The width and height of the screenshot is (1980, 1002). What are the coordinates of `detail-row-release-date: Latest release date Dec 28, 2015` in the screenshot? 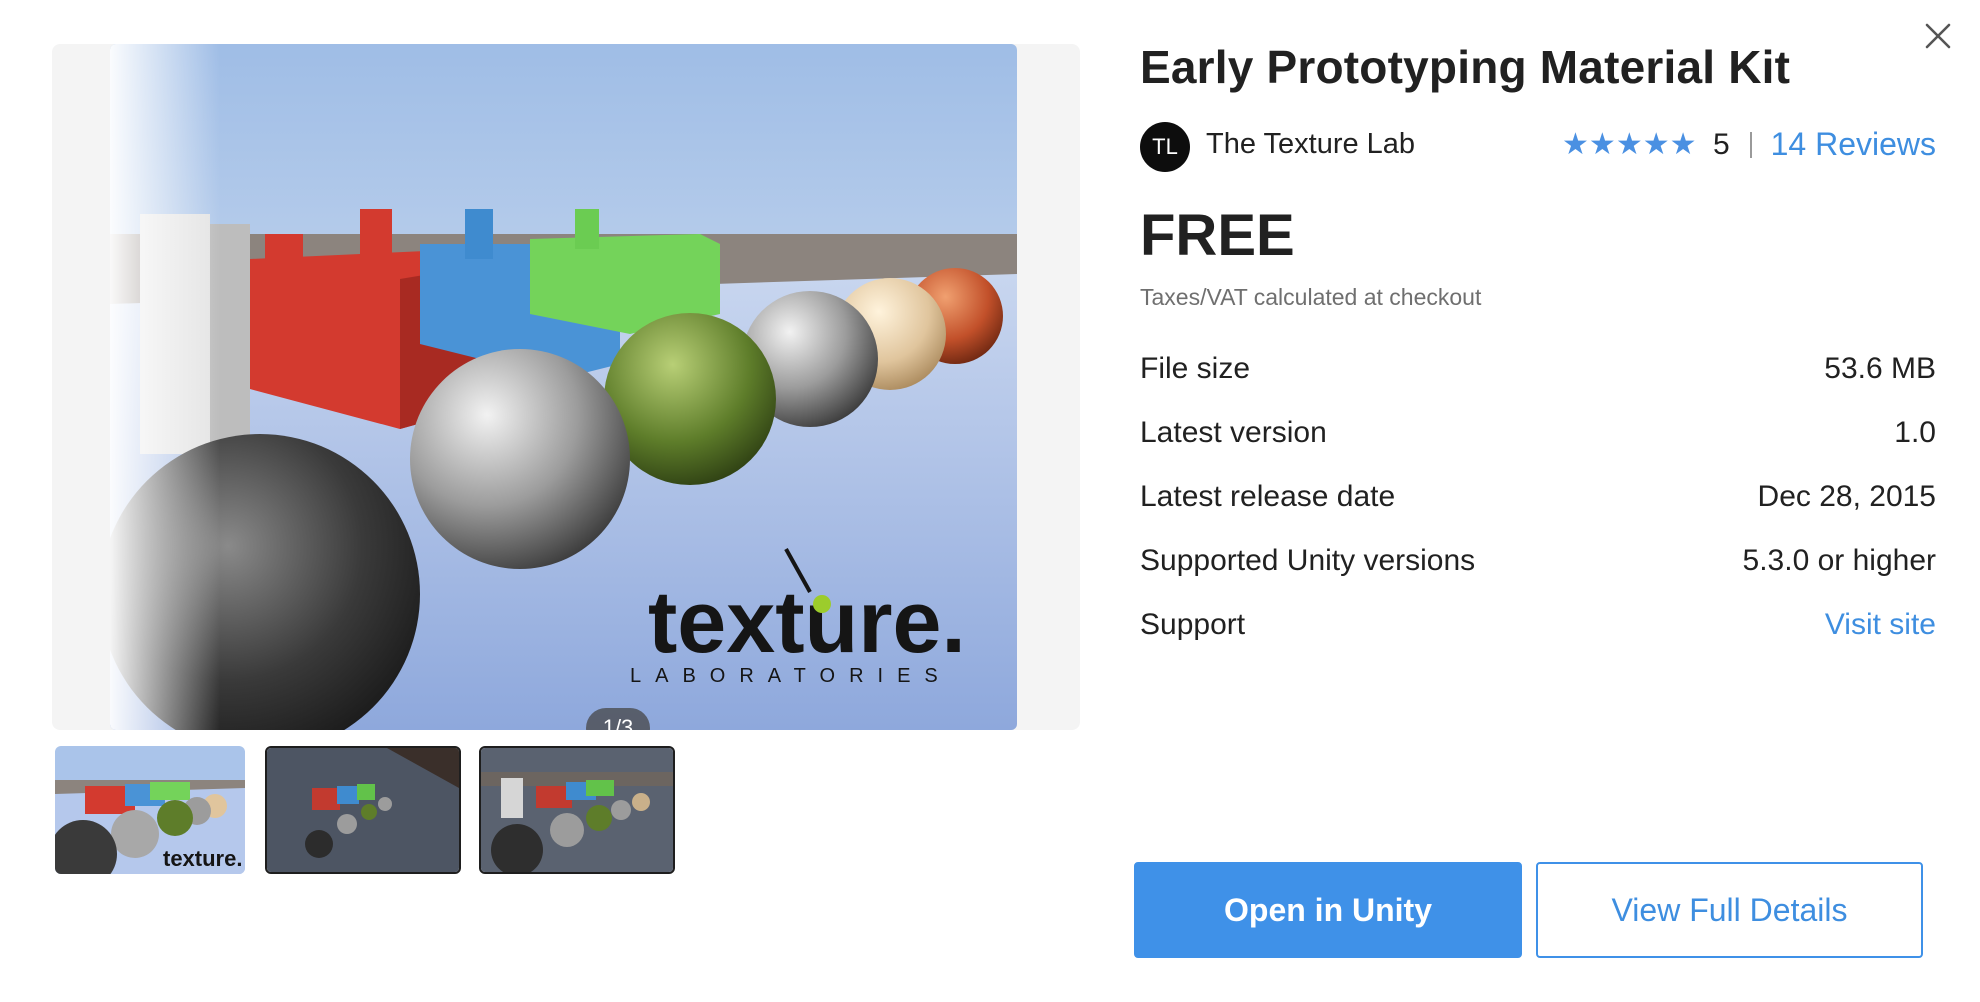 It's located at (1538, 512).